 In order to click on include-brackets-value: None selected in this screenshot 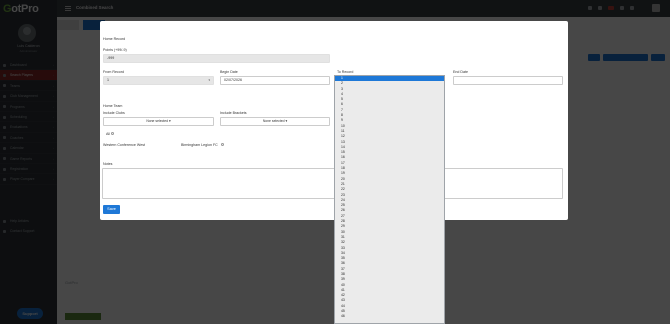, I will do `click(273, 121)`.